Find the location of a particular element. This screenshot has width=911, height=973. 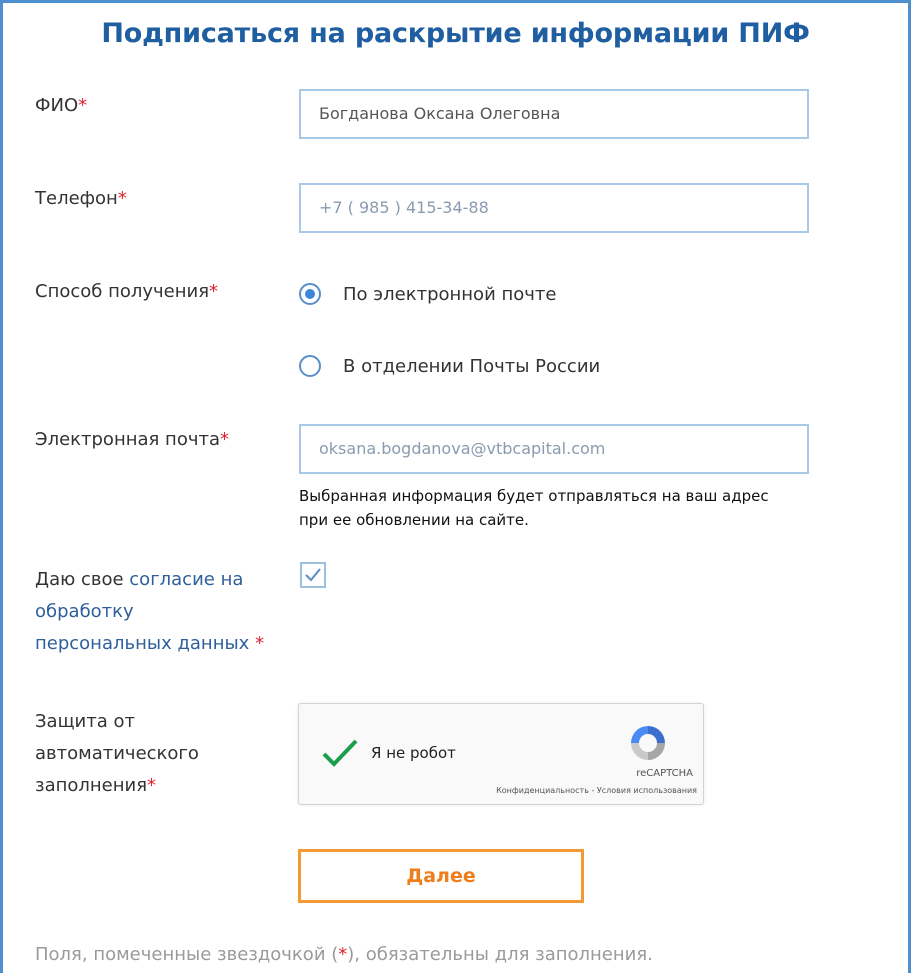

phone-label: Телефон* is located at coordinates (81, 199).